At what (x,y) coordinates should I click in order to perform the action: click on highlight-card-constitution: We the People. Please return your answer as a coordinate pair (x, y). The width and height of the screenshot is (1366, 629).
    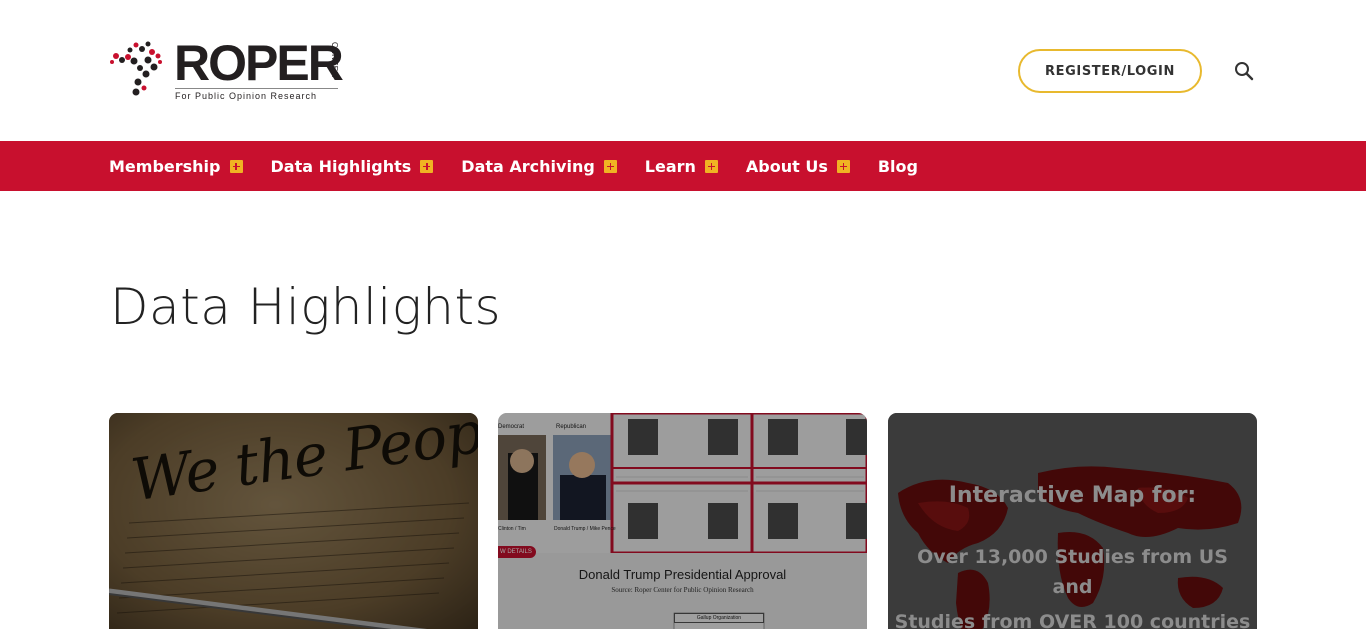
    Looking at the image, I should click on (293, 521).